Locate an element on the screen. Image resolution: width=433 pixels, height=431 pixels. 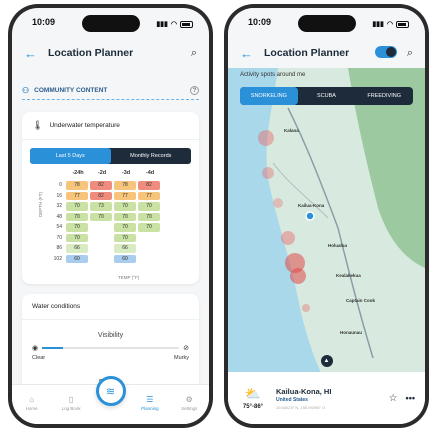
temperature-cell: 78 is located at coordinates (77, 185).